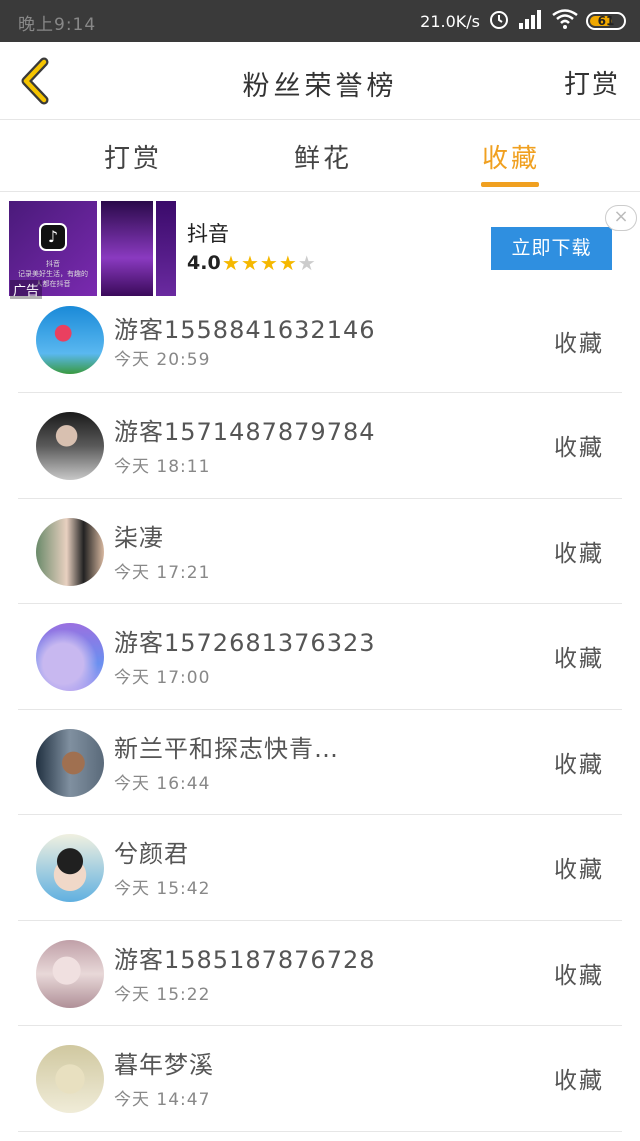 The height and width of the screenshot is (1141, 640). Describe the element at coordinates (162, 889) in the screenshot. I see `fan-time: 今天 15:42` at that location.